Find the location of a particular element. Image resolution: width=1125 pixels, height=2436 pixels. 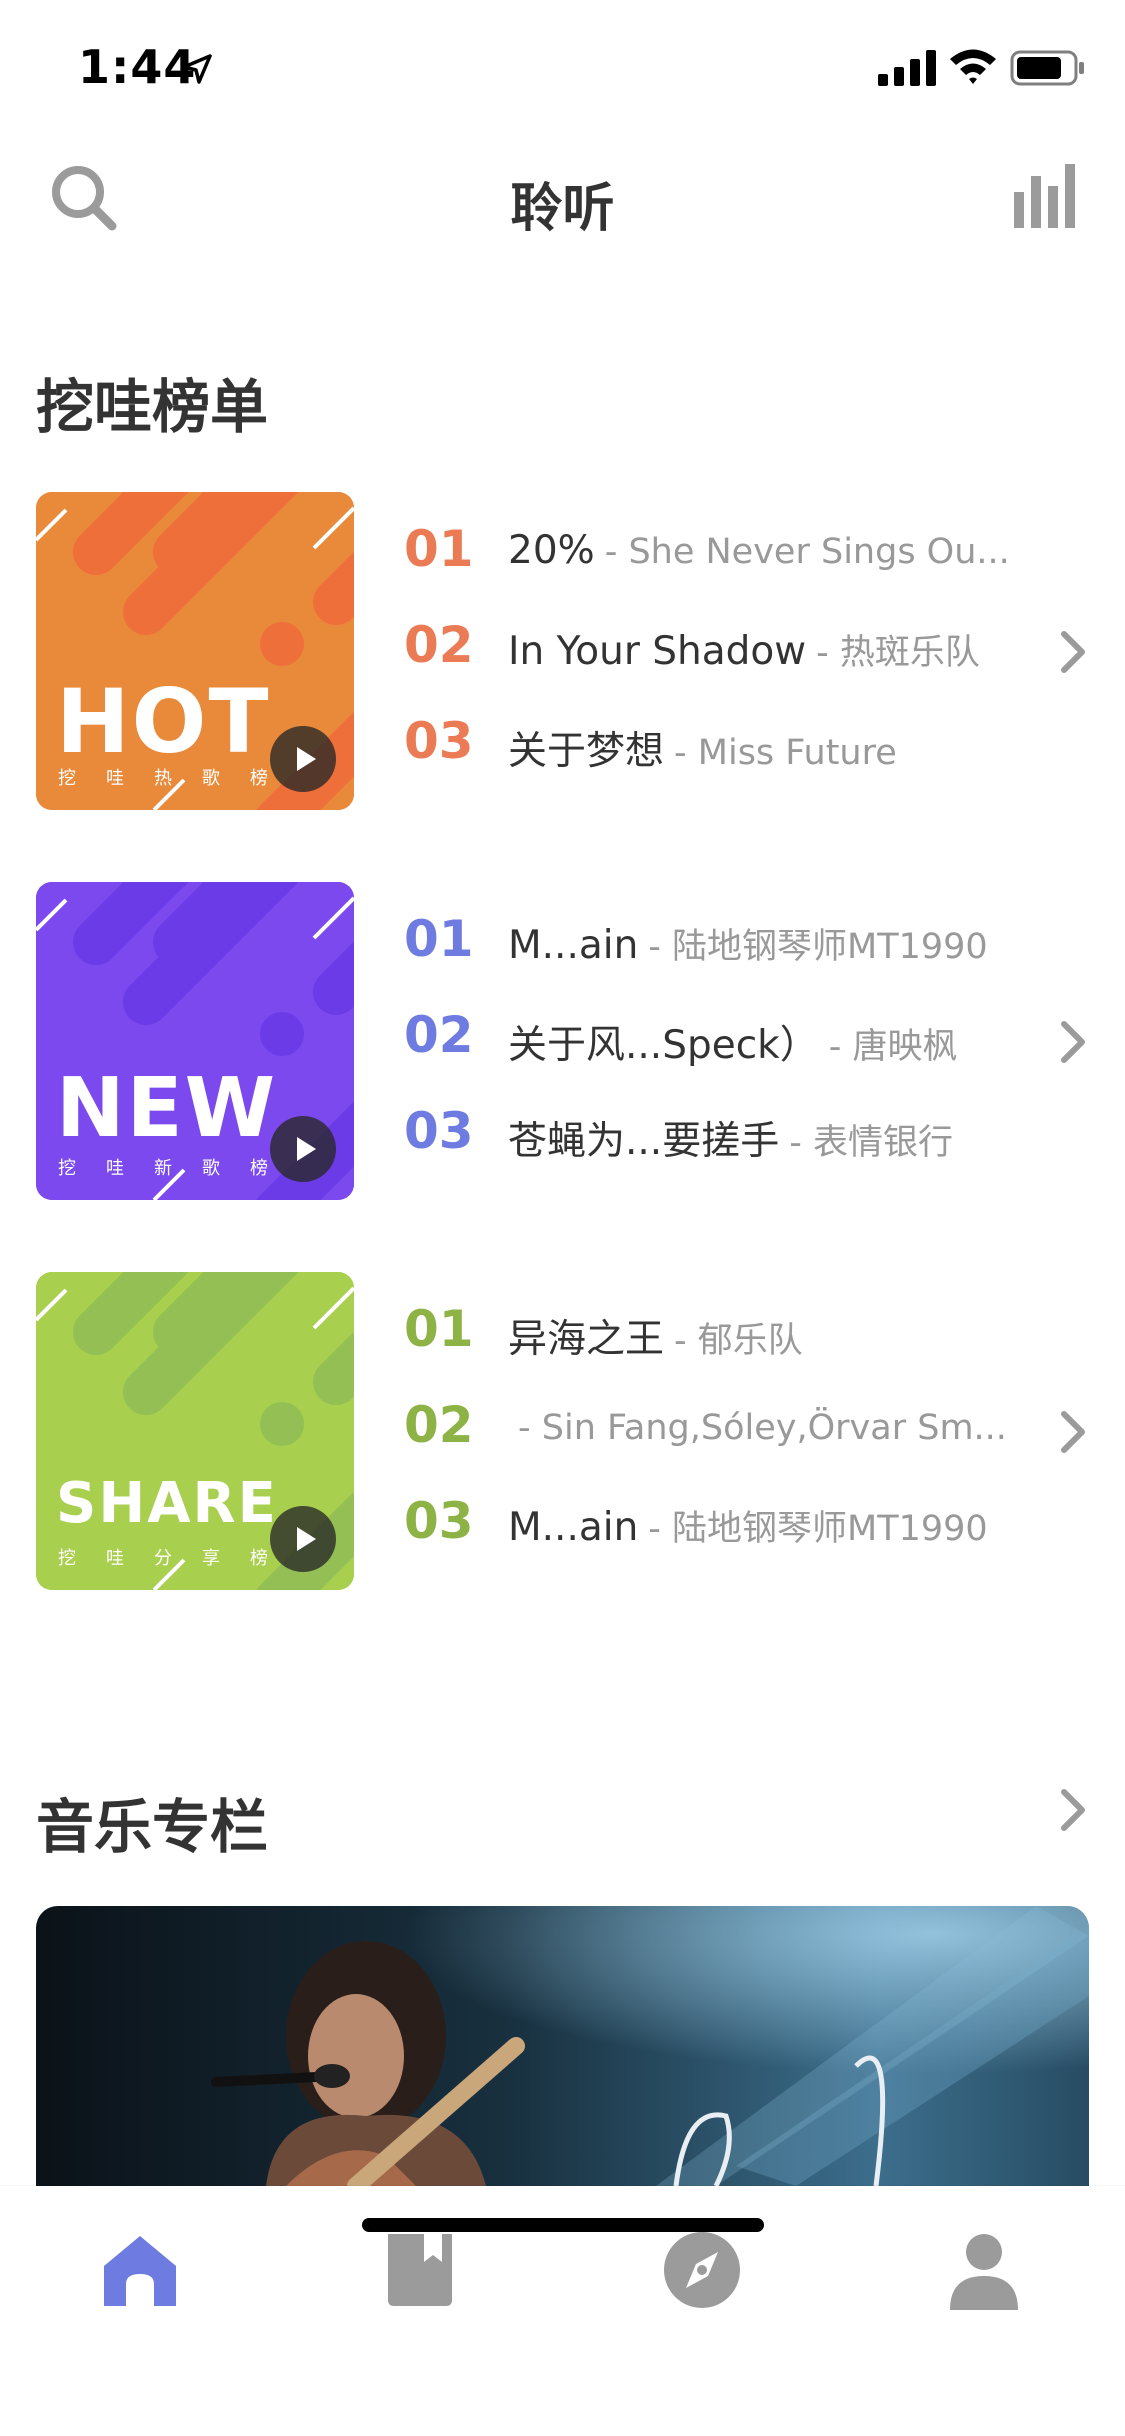

cover-word: HOT is located at coordinates (163, 721).